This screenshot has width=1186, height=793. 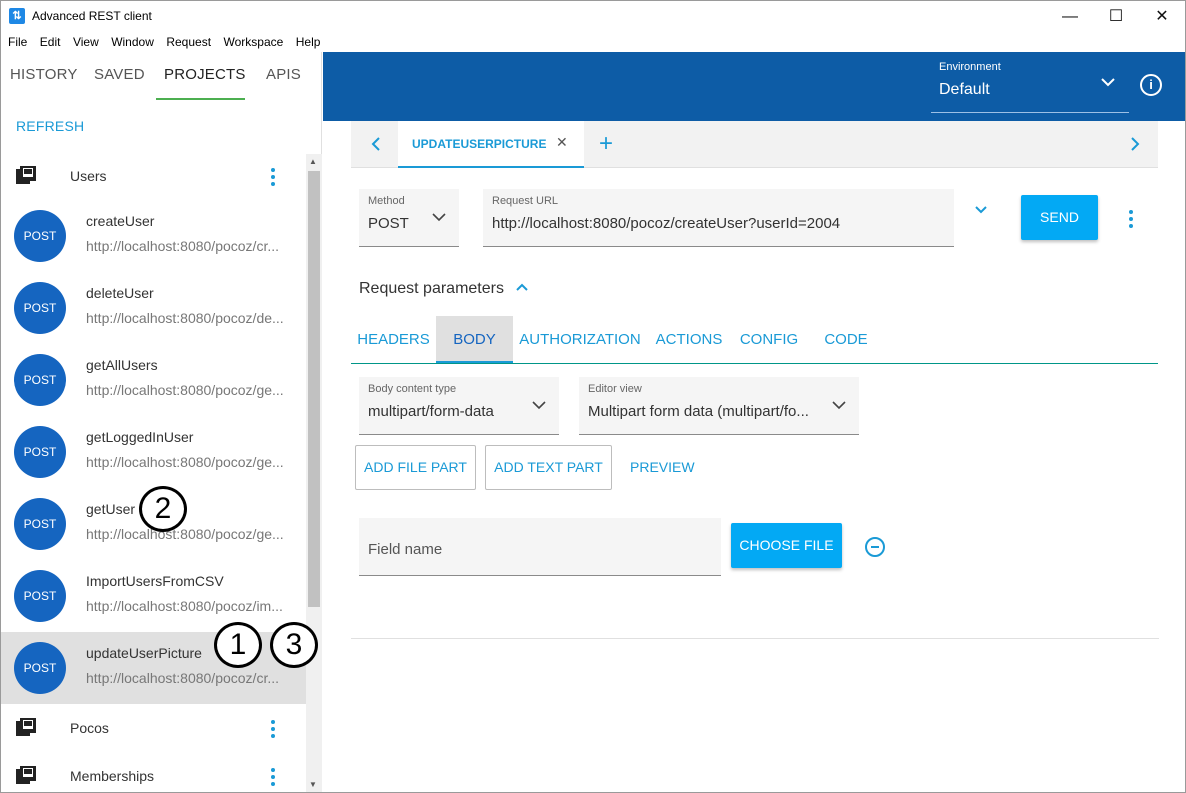 I want to click on maximize-button: ☐, so click(x=1116, y=16).